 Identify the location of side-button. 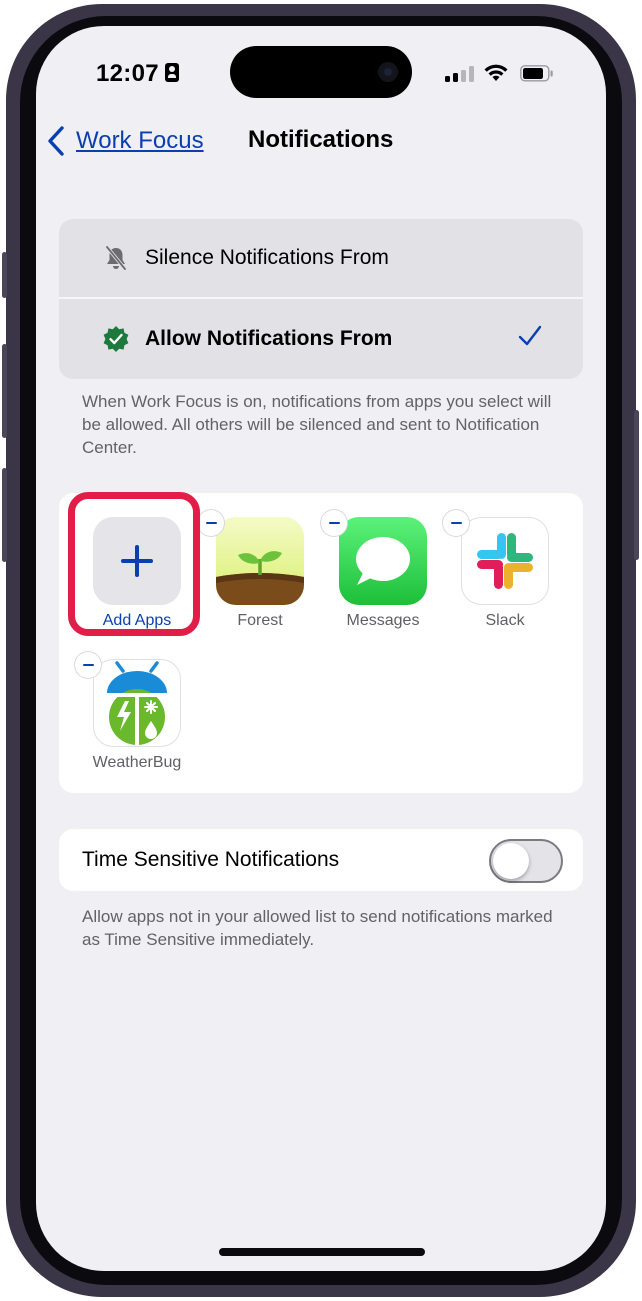
(636, 485).